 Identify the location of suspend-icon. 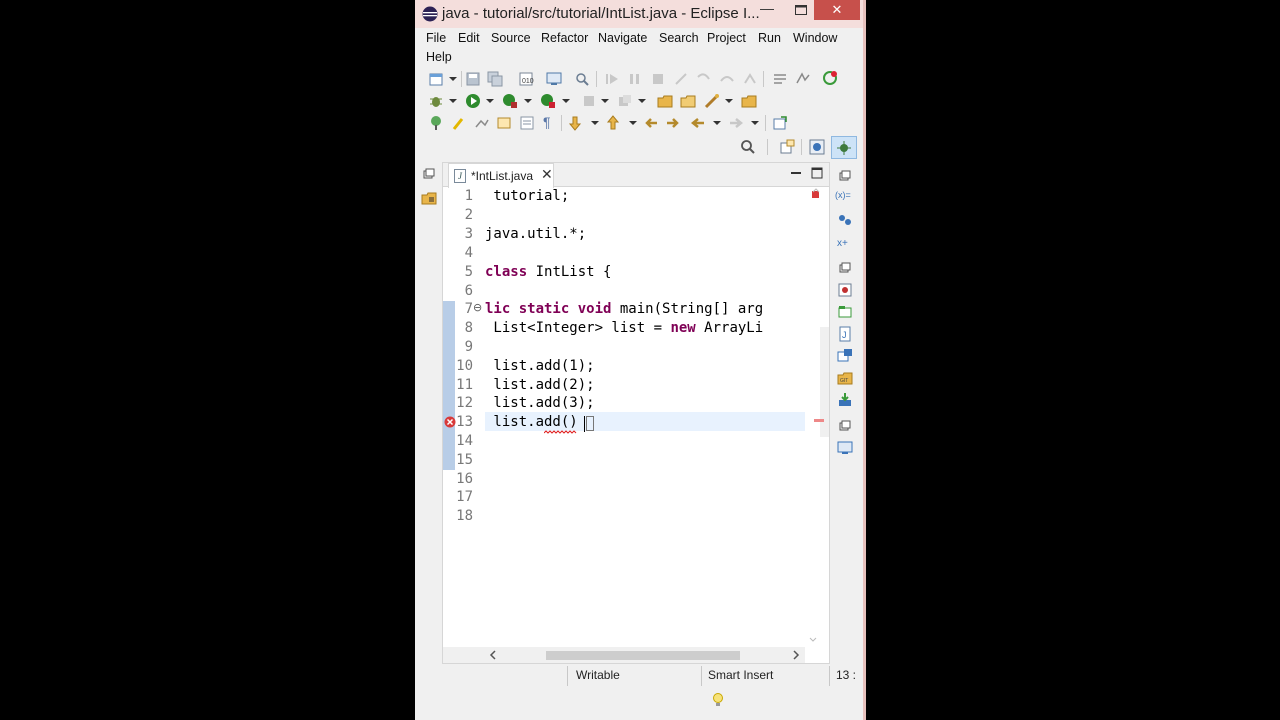
(635, 79).